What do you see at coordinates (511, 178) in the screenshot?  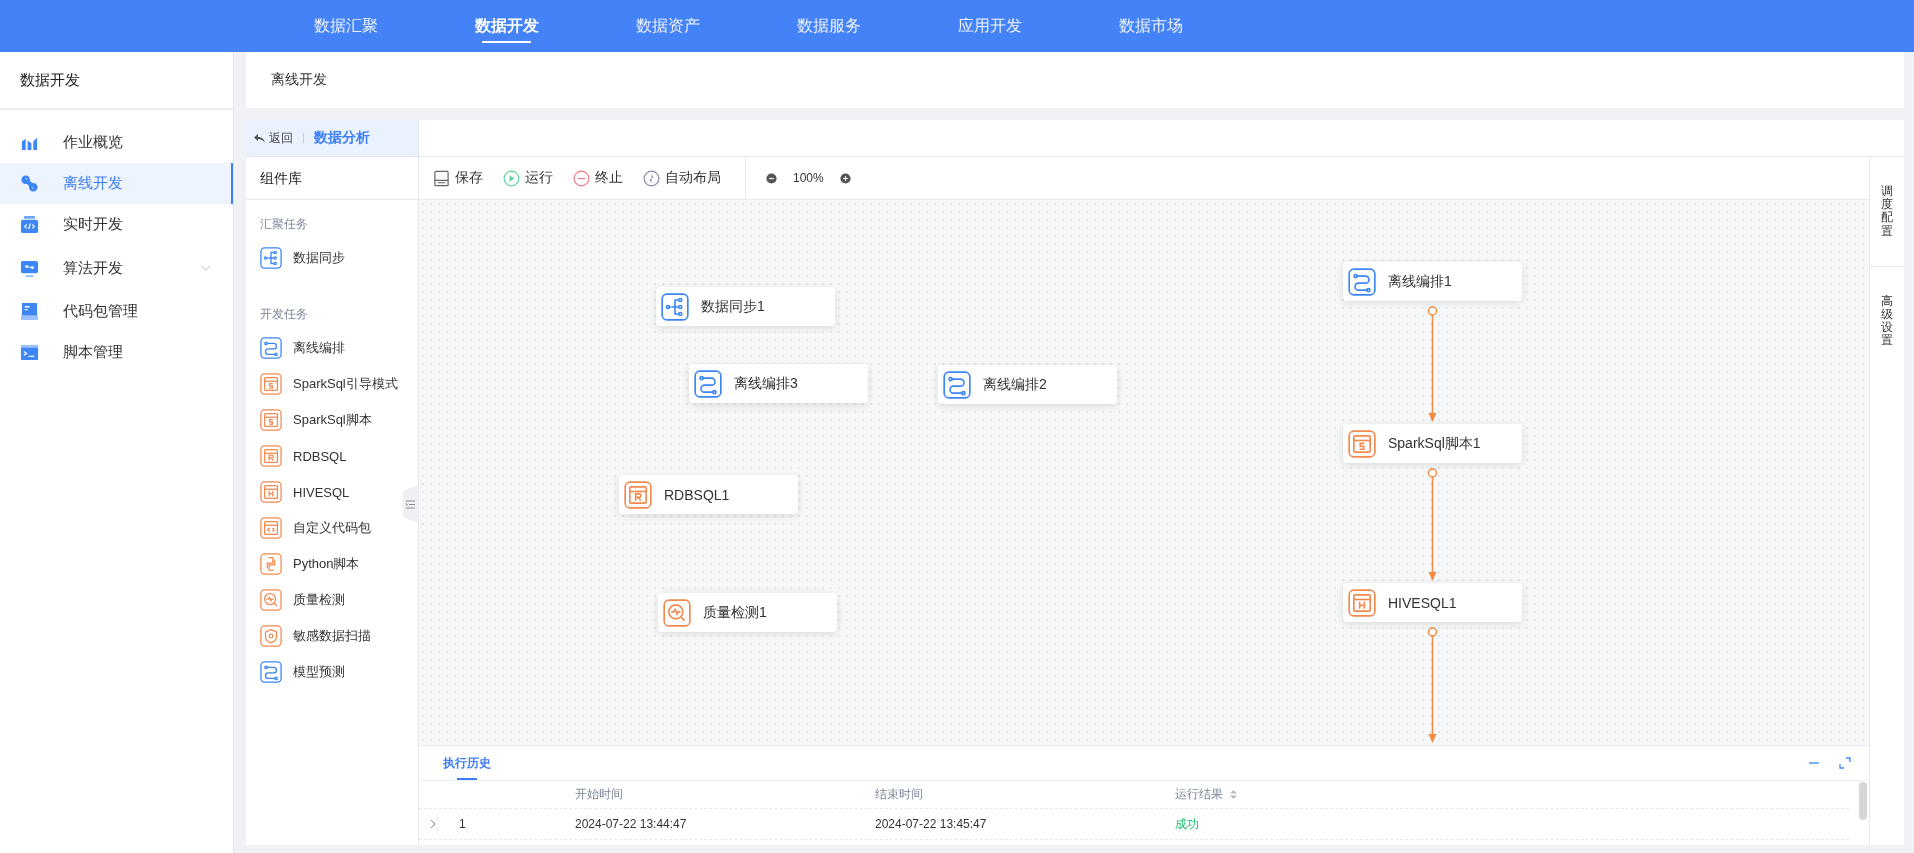 I see `play-icon` at bounding box center [511, 178].